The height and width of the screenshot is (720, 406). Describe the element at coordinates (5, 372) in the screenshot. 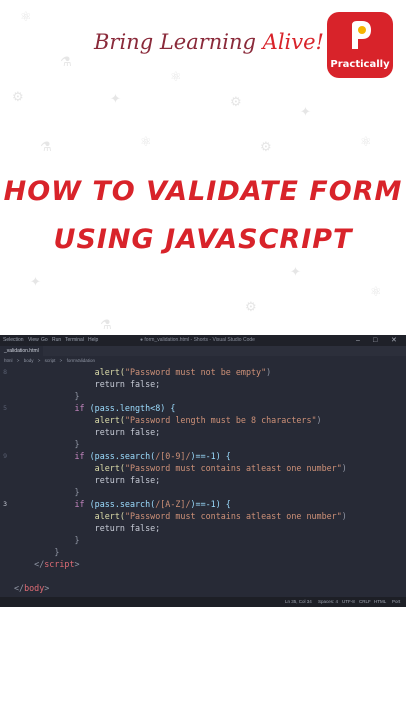

I see `line-number: 8` at that location.